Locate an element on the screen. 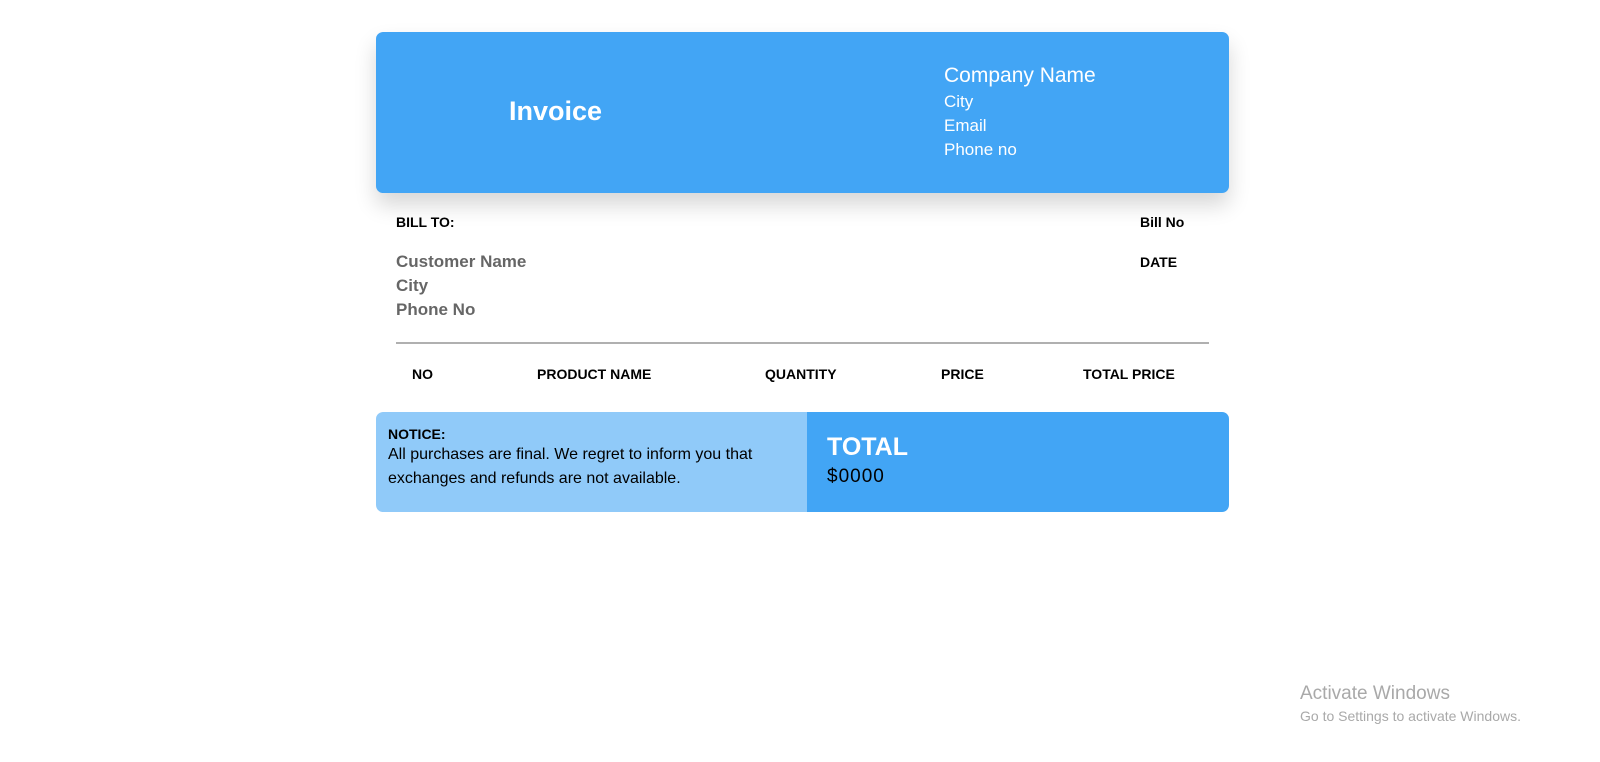 This screenshot has width=1600, height=762. total-box: TOTAL $0000 is located at coordinates (1018, 462).